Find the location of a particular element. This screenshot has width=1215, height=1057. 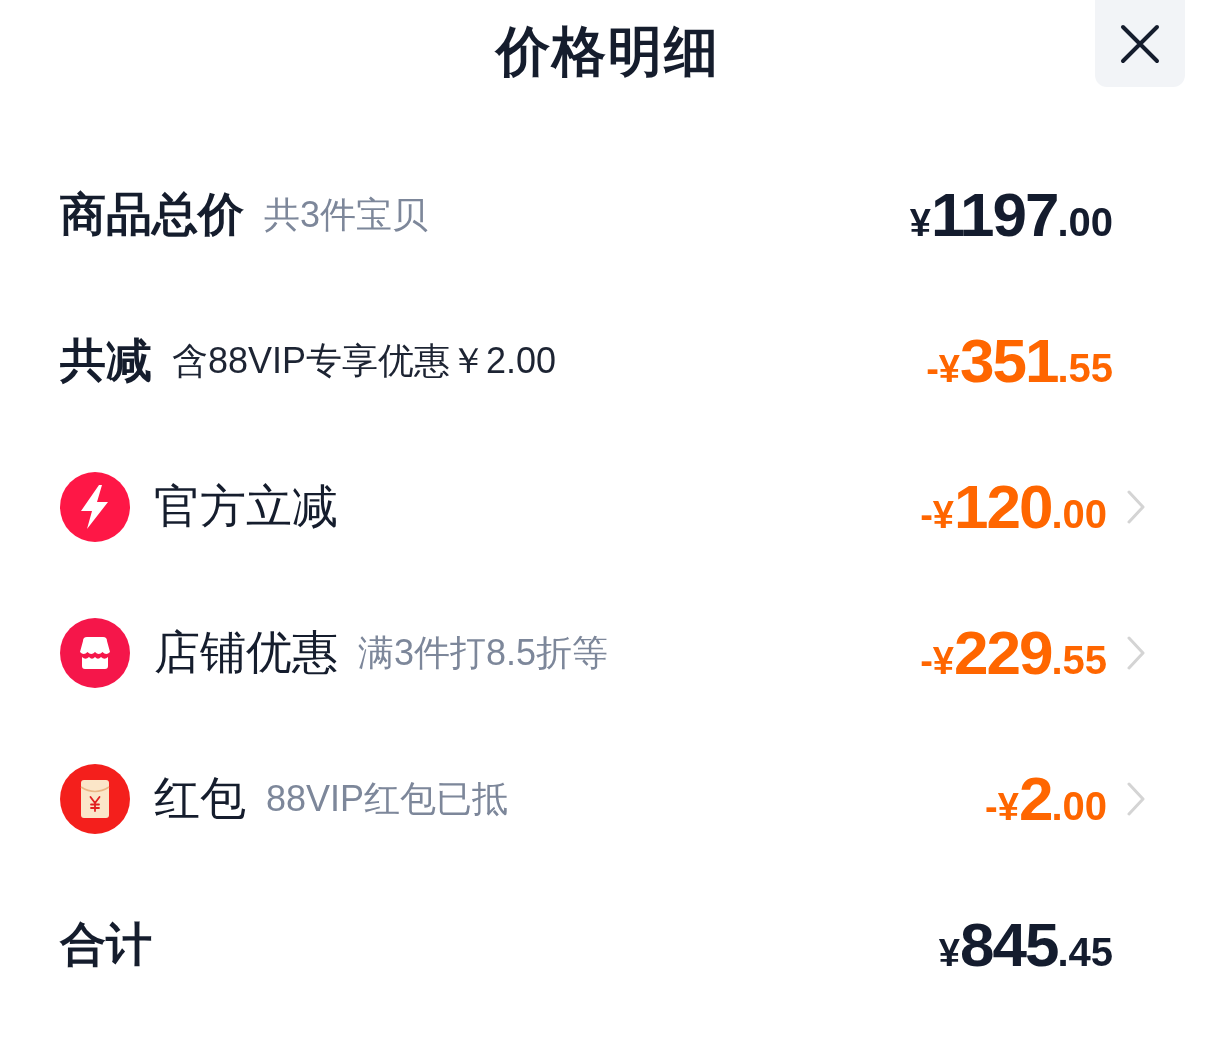

price-amount: ¥845.45 is located at coordinates (1025, 945).